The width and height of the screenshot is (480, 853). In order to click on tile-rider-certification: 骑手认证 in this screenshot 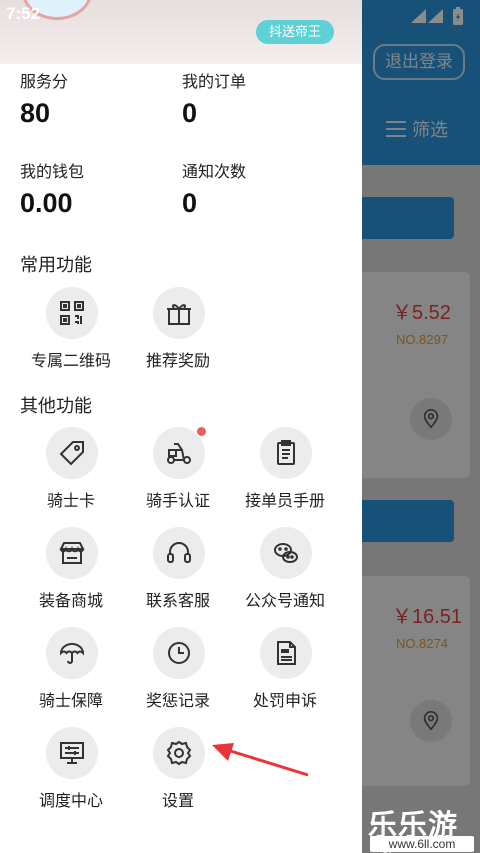, I will do `click(178, 468)`.